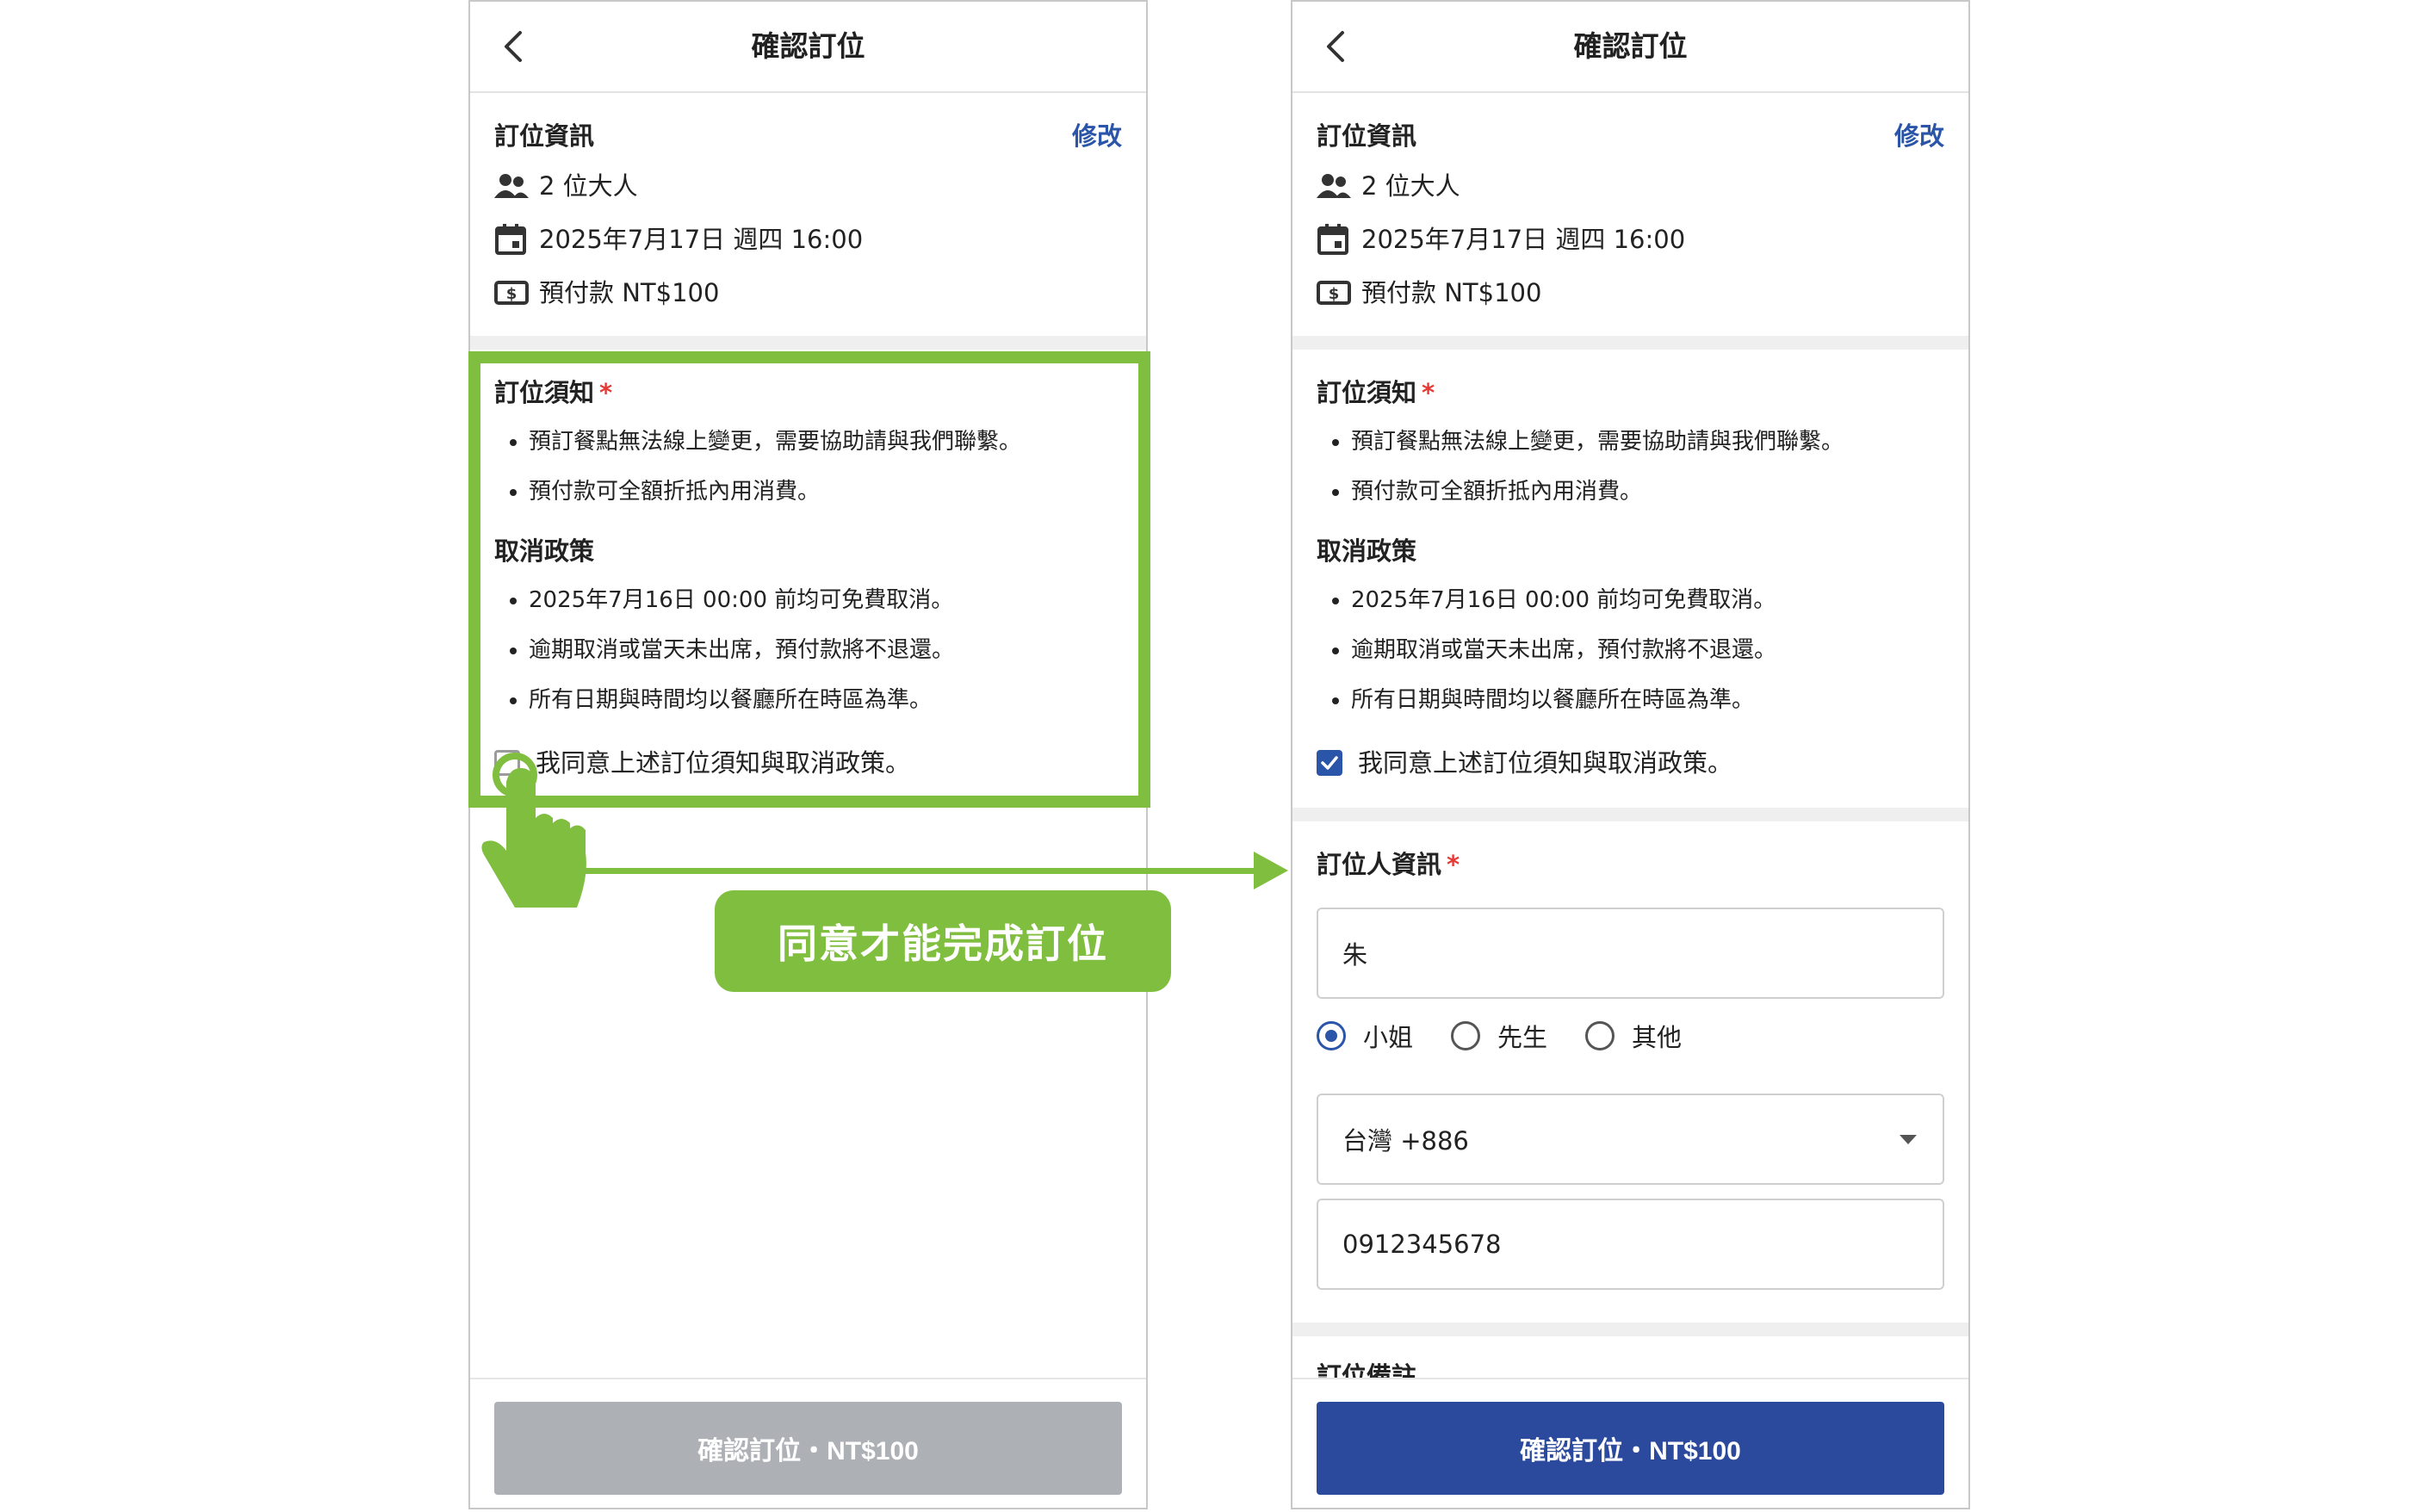 The image size is (2411, 1512). I want to click on radio-label: 其他, so click(1657, 1036).